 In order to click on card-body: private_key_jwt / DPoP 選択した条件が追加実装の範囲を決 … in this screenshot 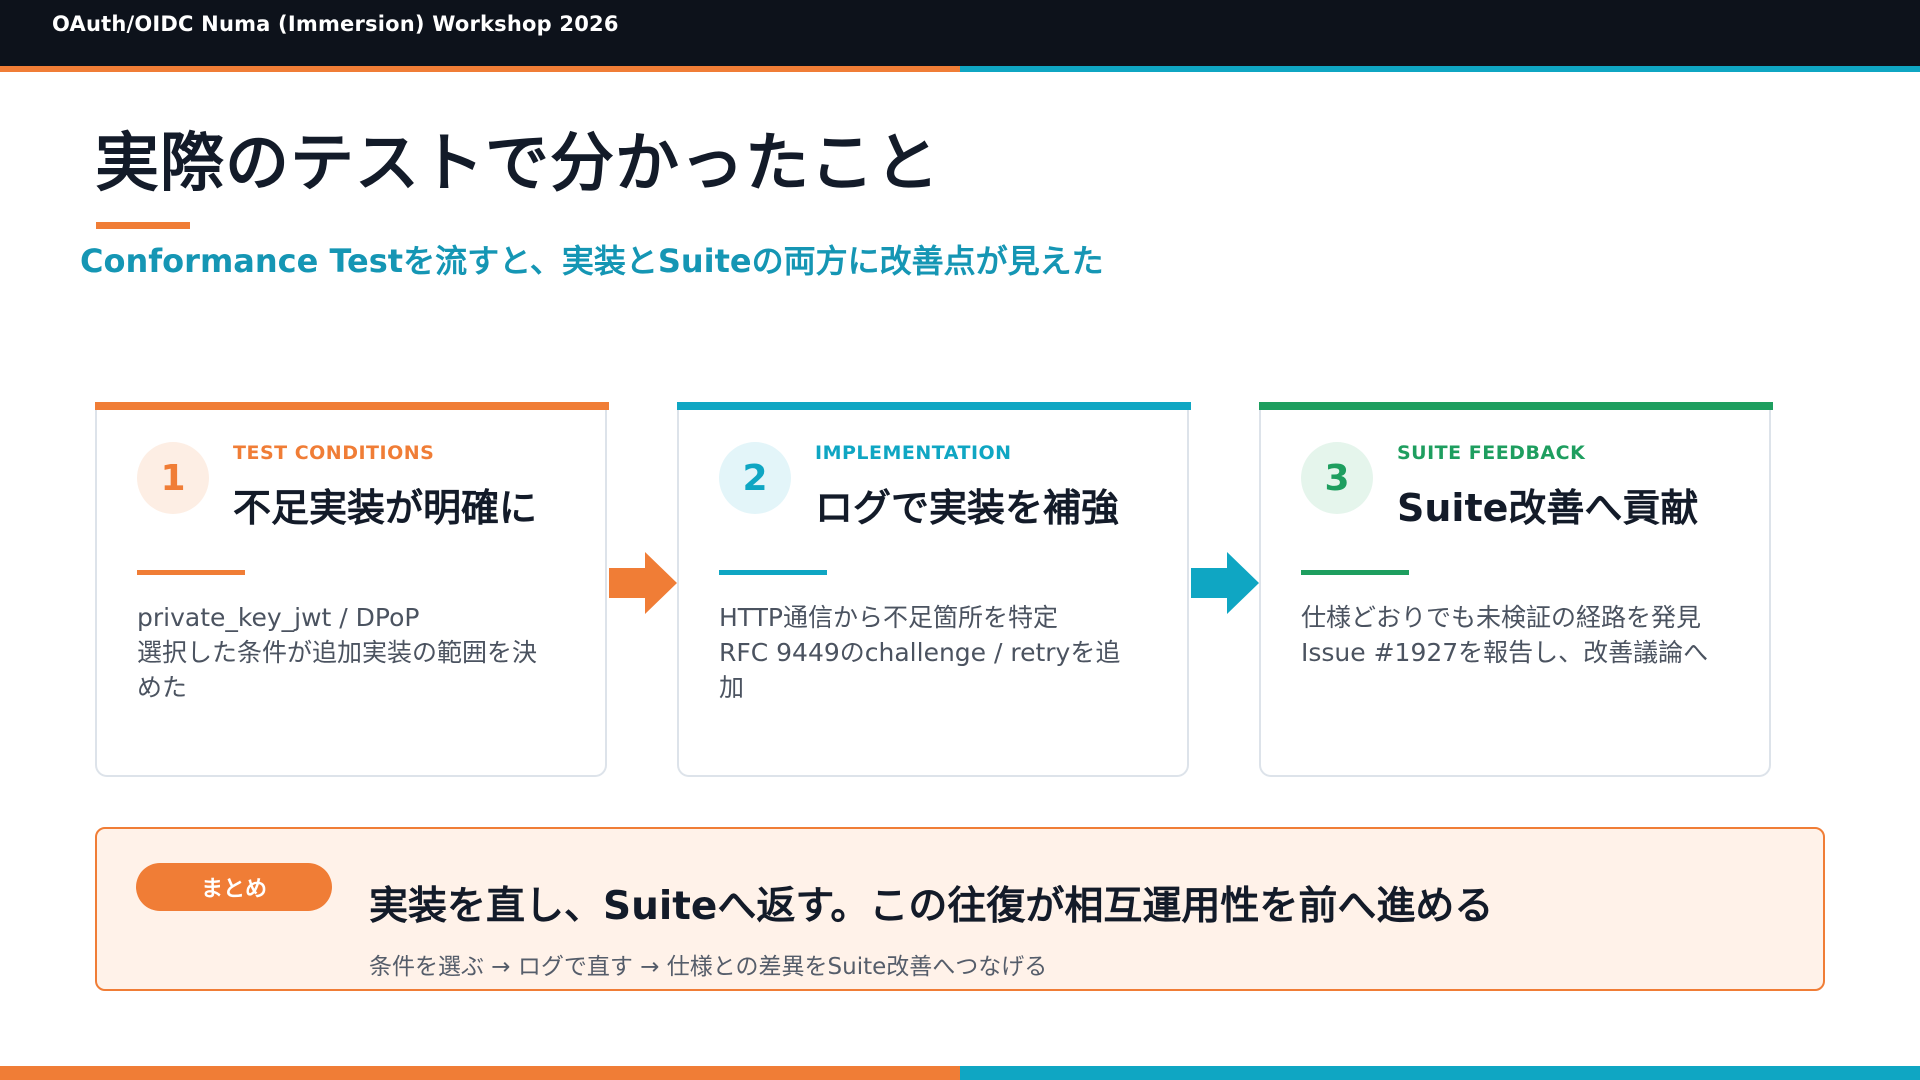, I will do `click(352, 652)`.